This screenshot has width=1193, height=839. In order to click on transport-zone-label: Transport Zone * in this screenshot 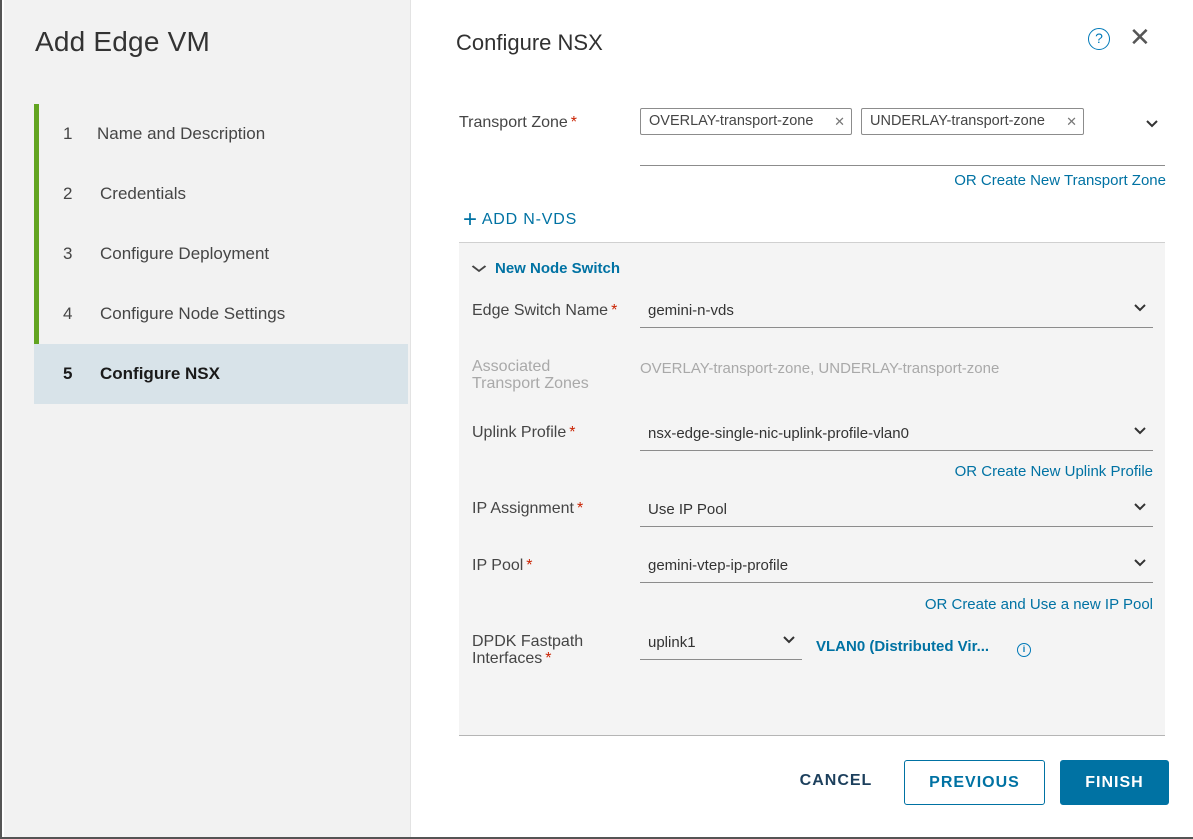, I will do `click(518, 123)`.